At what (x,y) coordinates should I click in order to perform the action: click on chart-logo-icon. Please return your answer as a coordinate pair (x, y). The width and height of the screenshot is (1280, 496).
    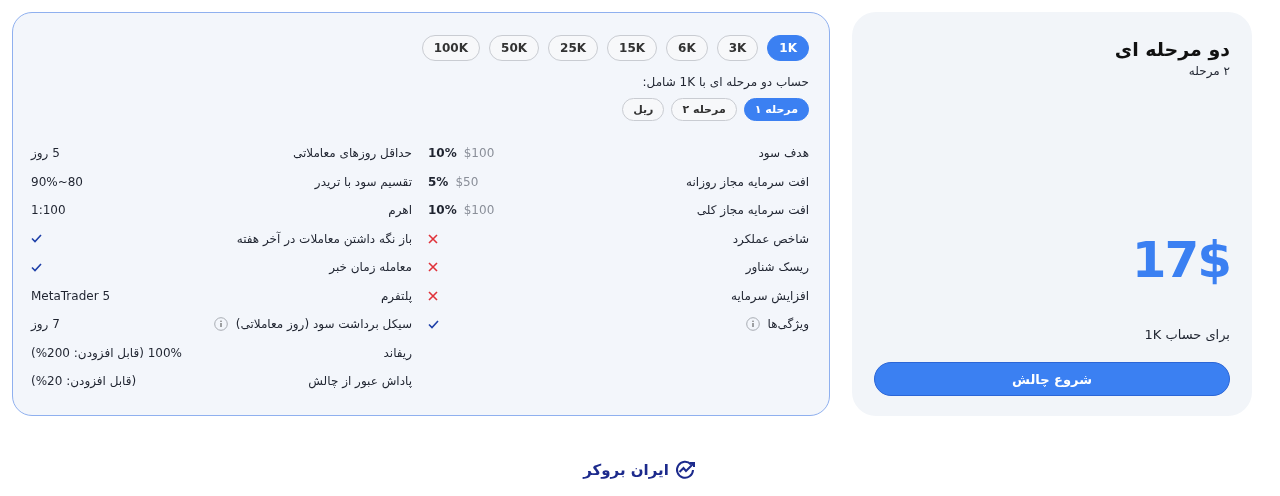
    Looking at the image, I should click on (685, 470).